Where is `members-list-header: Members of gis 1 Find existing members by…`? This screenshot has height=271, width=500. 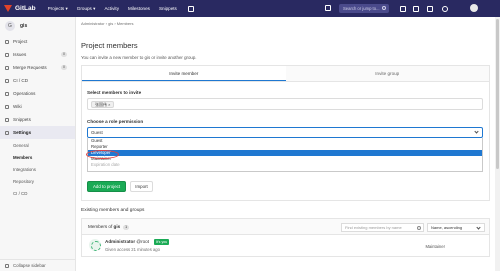
members-list-header: Members of gis 1 Find existing members by… is located at coordinates (285, 226).